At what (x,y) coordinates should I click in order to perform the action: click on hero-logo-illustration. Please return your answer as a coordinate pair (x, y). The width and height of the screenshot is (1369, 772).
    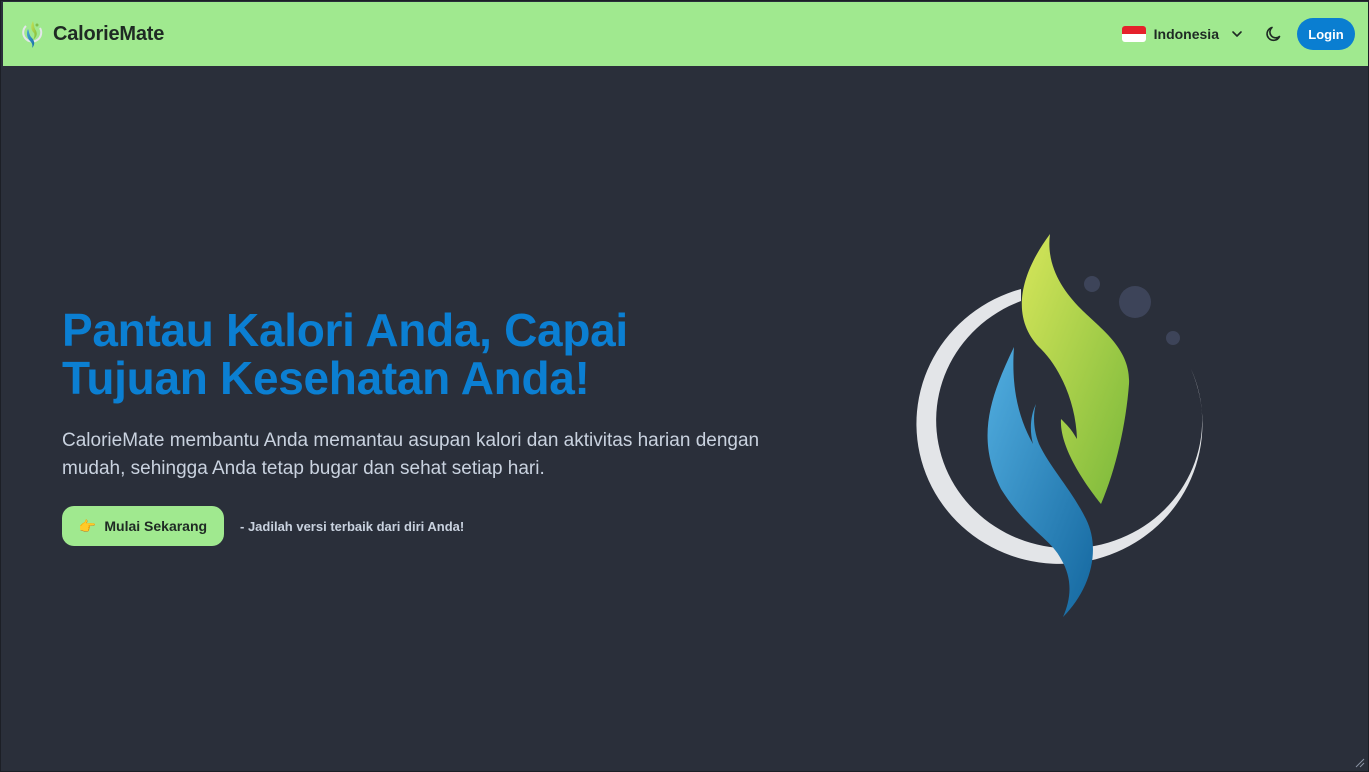
    Looking at the image, I should click on (1059, 425).